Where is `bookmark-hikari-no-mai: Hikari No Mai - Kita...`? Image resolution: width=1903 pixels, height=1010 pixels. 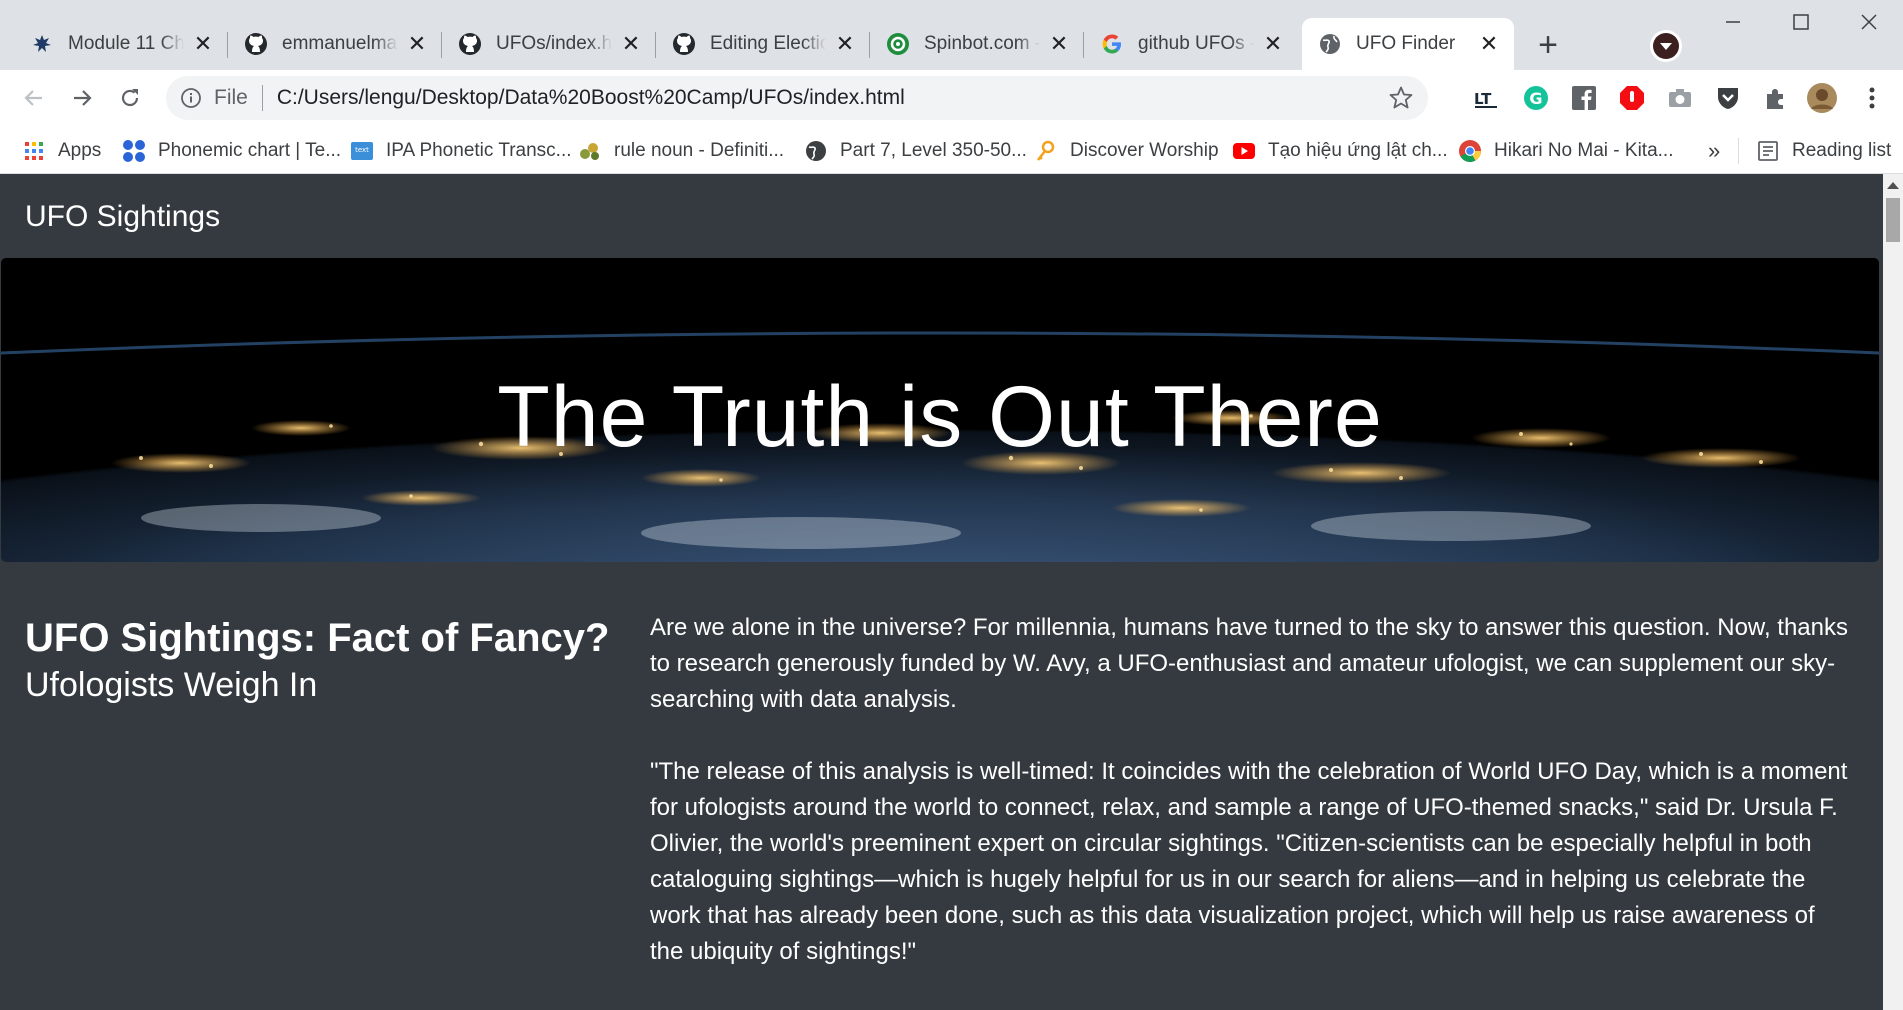 bookmark-hikari-no-mai: Hikari No Mai - Kita... is located at coordinates (1565, 151).